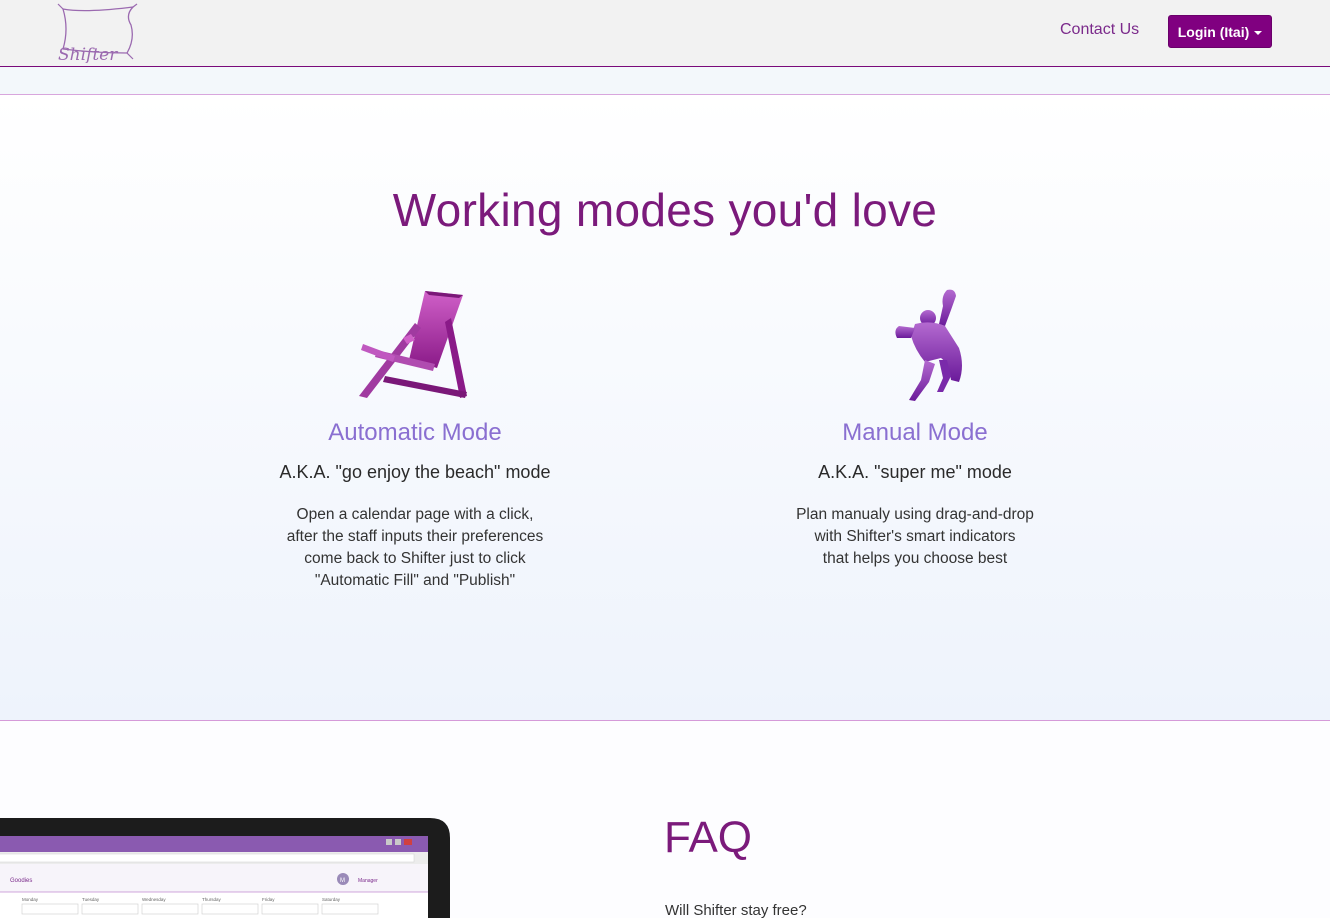 The height and width of the screenshot is (918, 1330). What do you see at coordinates (1099, 30) in the screenshot?
I see `contact-us-link: Contact Us` at bounding box center [1099, 30].